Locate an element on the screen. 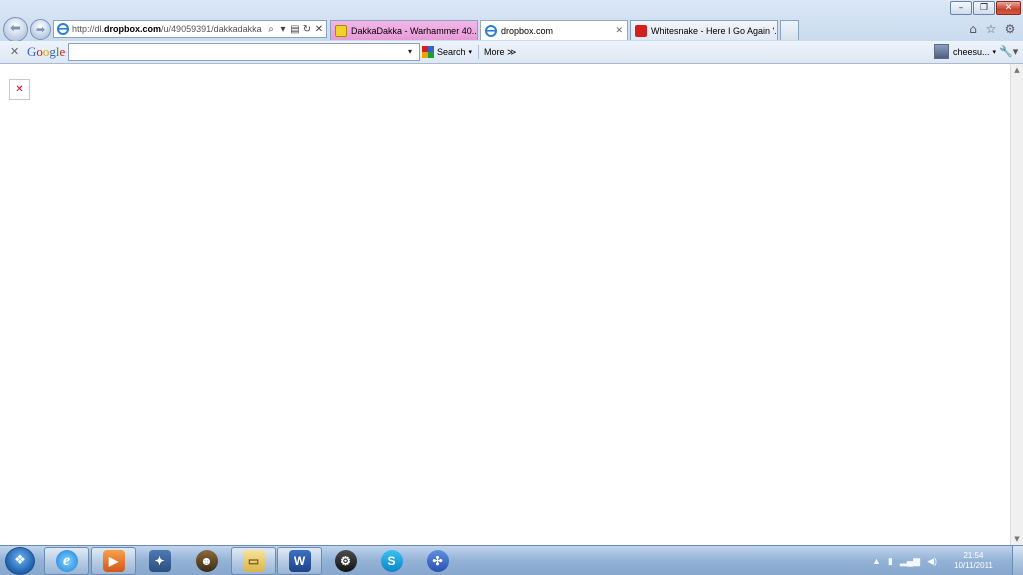 This screenshot has width=1023, height=575. taskbar-skype-button: S is located at coordinates (391, 561).